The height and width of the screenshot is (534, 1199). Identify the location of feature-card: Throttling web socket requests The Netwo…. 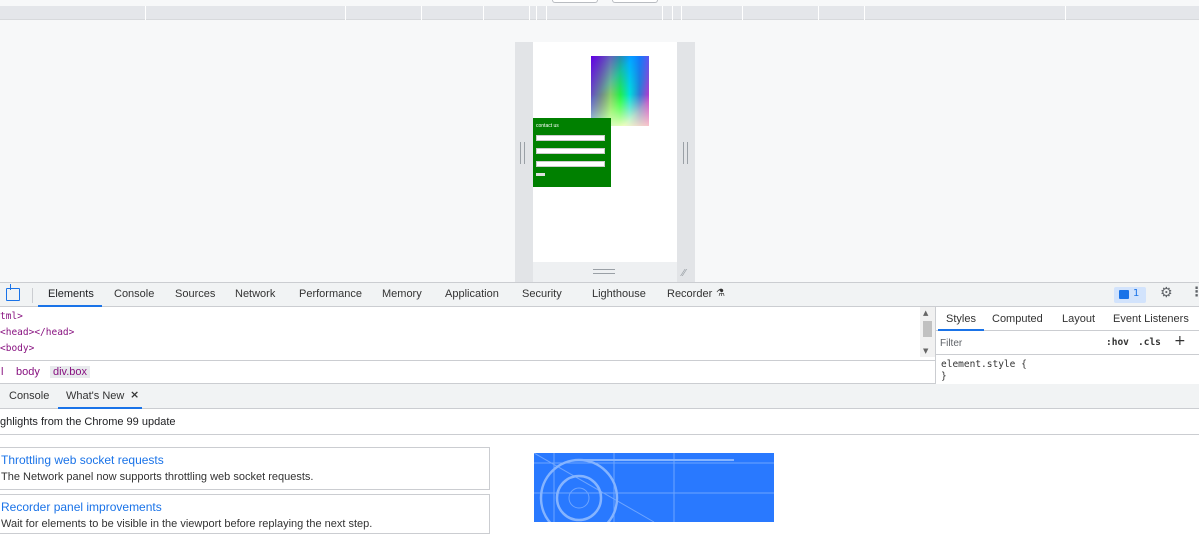
(245, 468).